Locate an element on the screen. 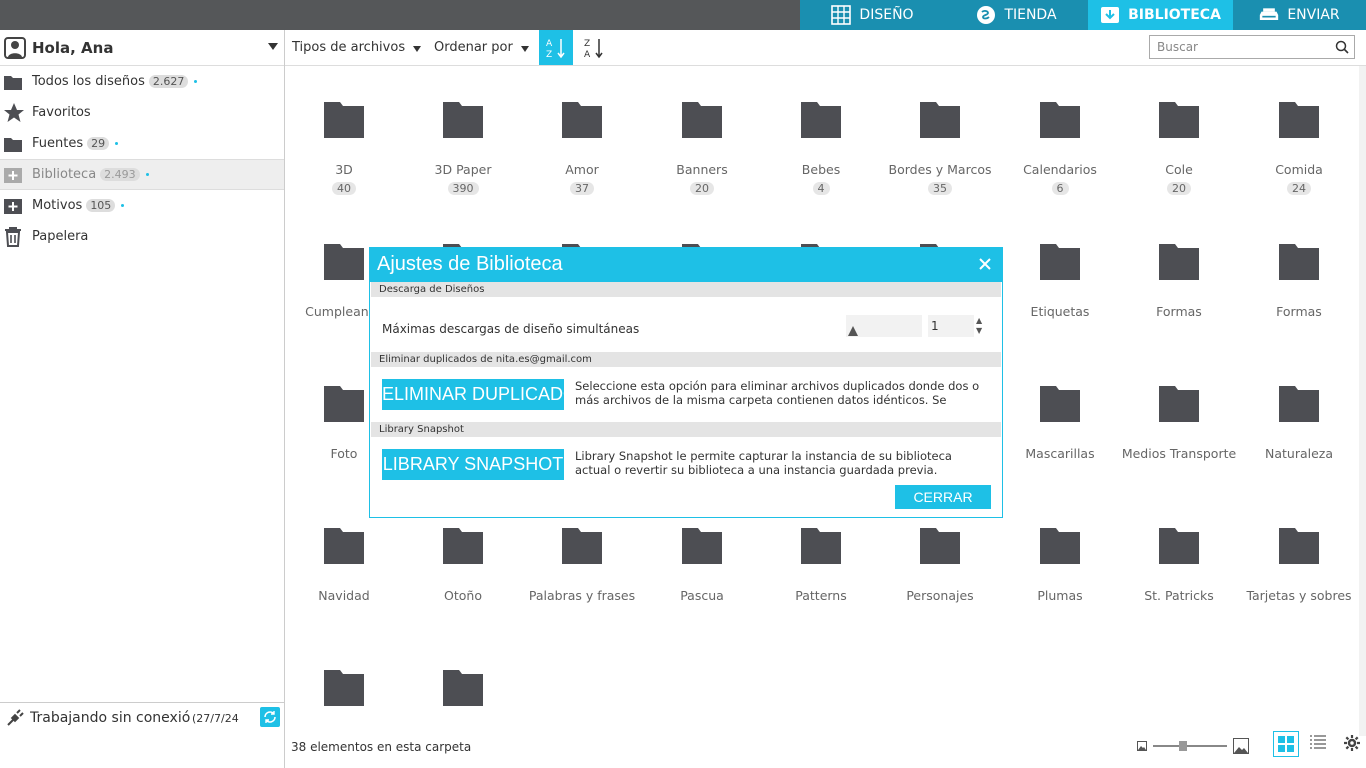 This screenshot has width=1366, height=768. sidebar-item-label: Todos los diseños is located at coordinates (88, 81).